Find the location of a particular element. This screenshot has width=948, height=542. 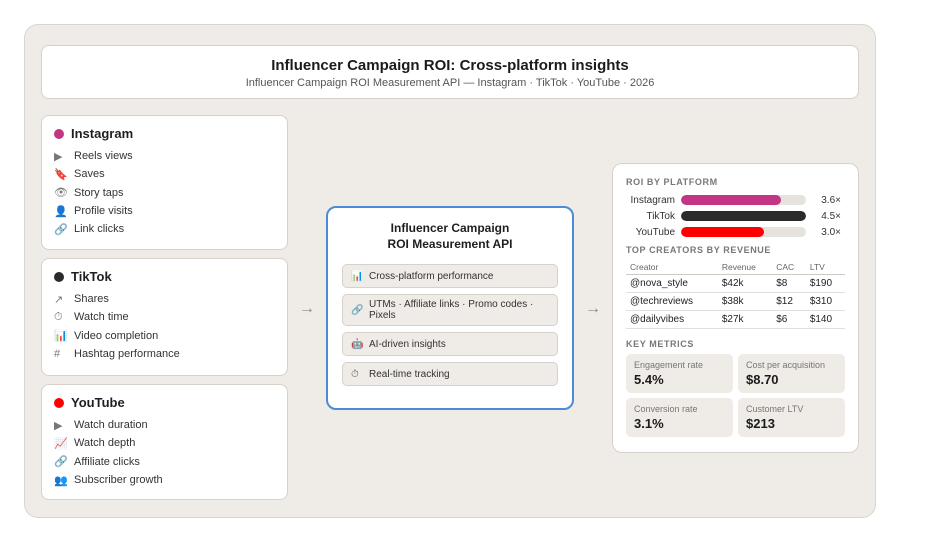

metric-card: Conversion rate 3.1% is located at coordinates (679, 417).